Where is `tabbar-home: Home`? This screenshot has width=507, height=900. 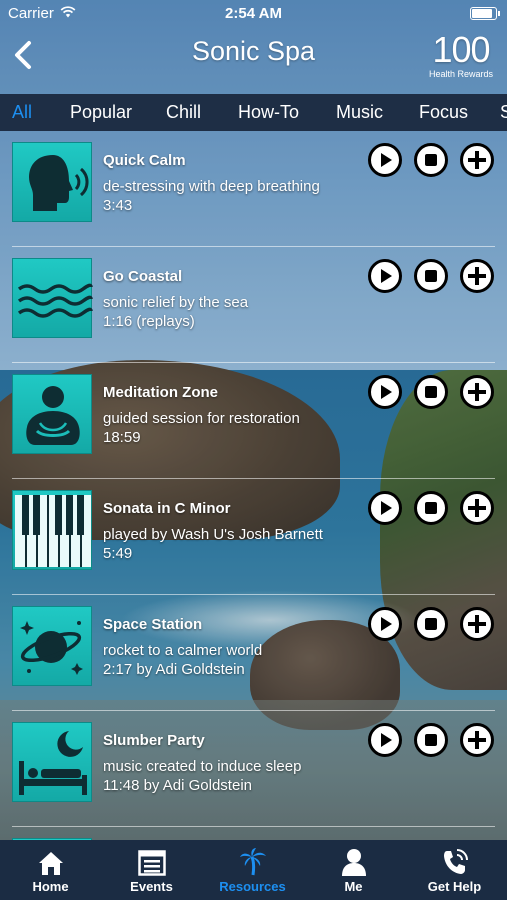
tabbar-home: Home is located at coordinates (50, 870).